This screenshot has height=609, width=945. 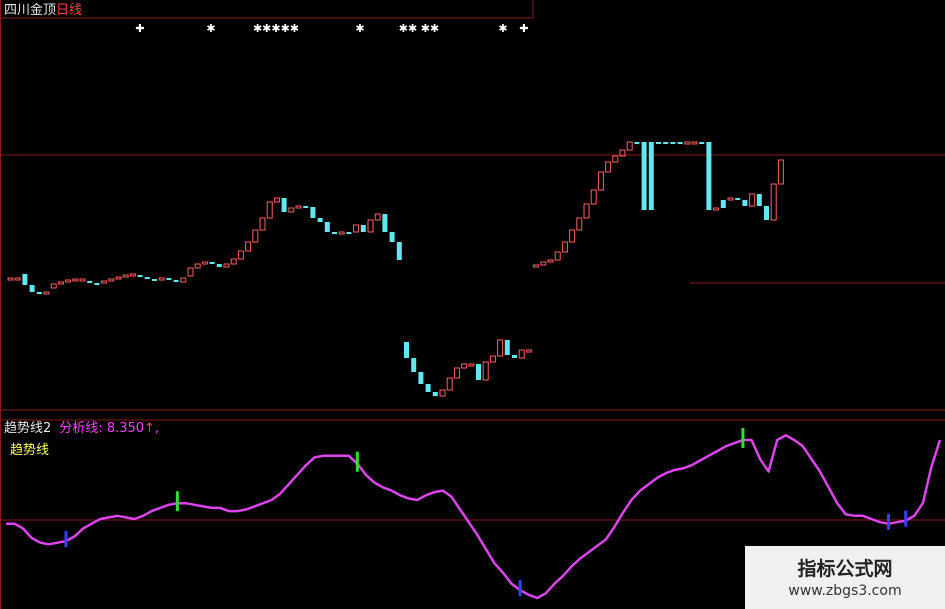 What do you see at coordinates (69, 10) in the screenshot?
I see `period-label: 日线` at bounding box center [69, 10].